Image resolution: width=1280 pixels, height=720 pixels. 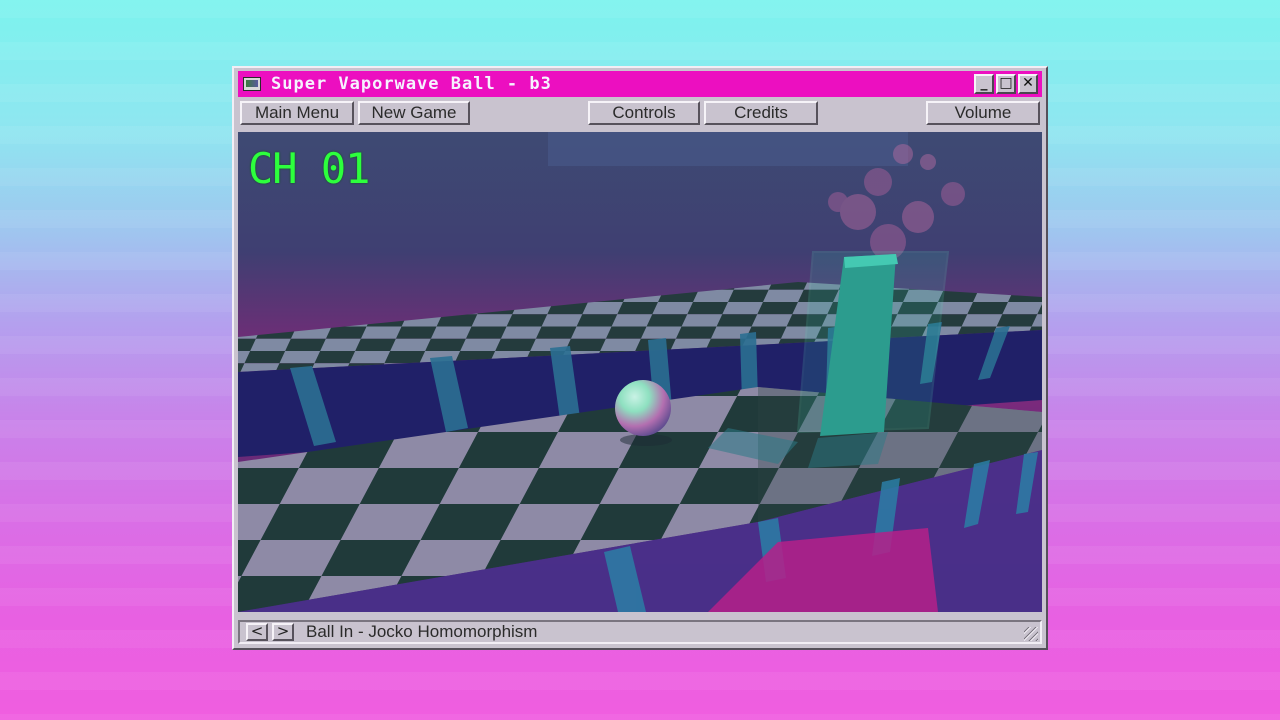 What do you see at coordinates (640, 632) in the screenshot?
I see `status-bar: < > Ball In - Jocko Homomorphism` at bounding box center [640, 632].